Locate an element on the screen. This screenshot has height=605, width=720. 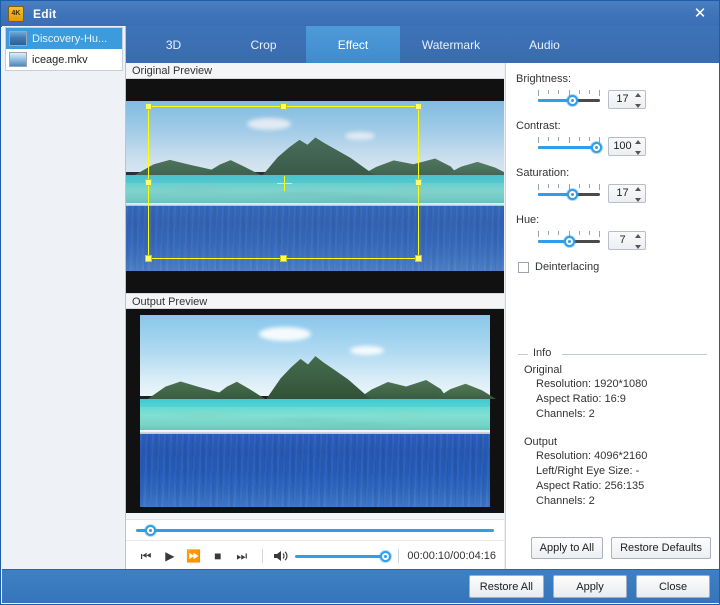
tab-bar: 3D Crop Effect Watermark Audio is located at coordinates (422, 44).